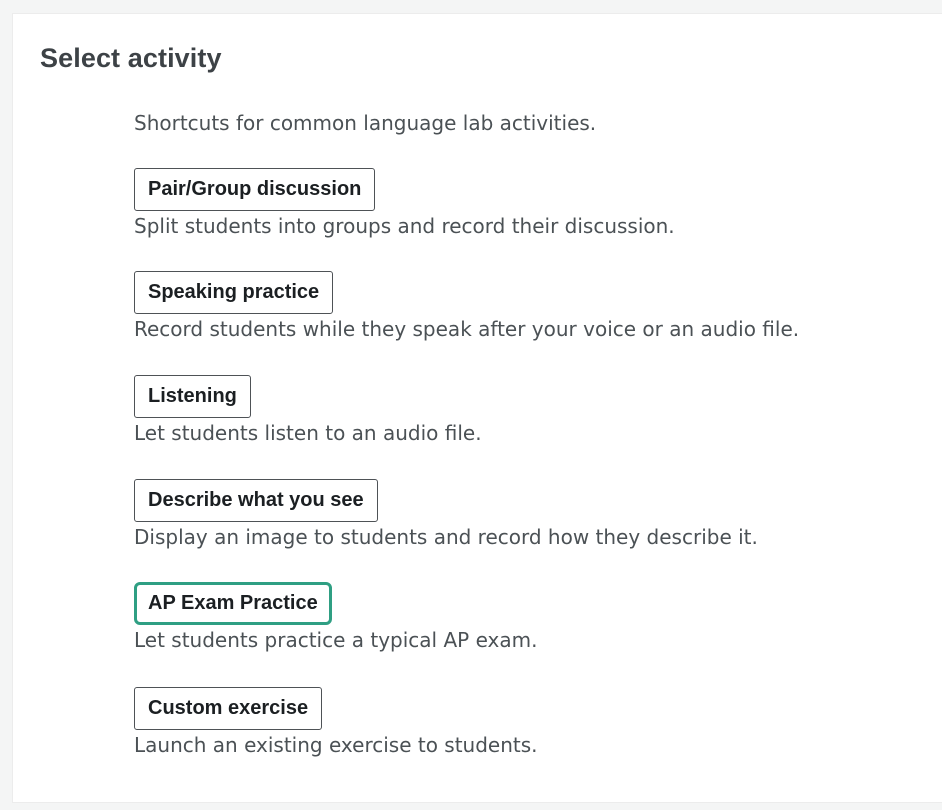  Describe the element at coordinates (308, 433) in the screenshot. I see `activity-description: Let students listen to an audio file.` at that location.